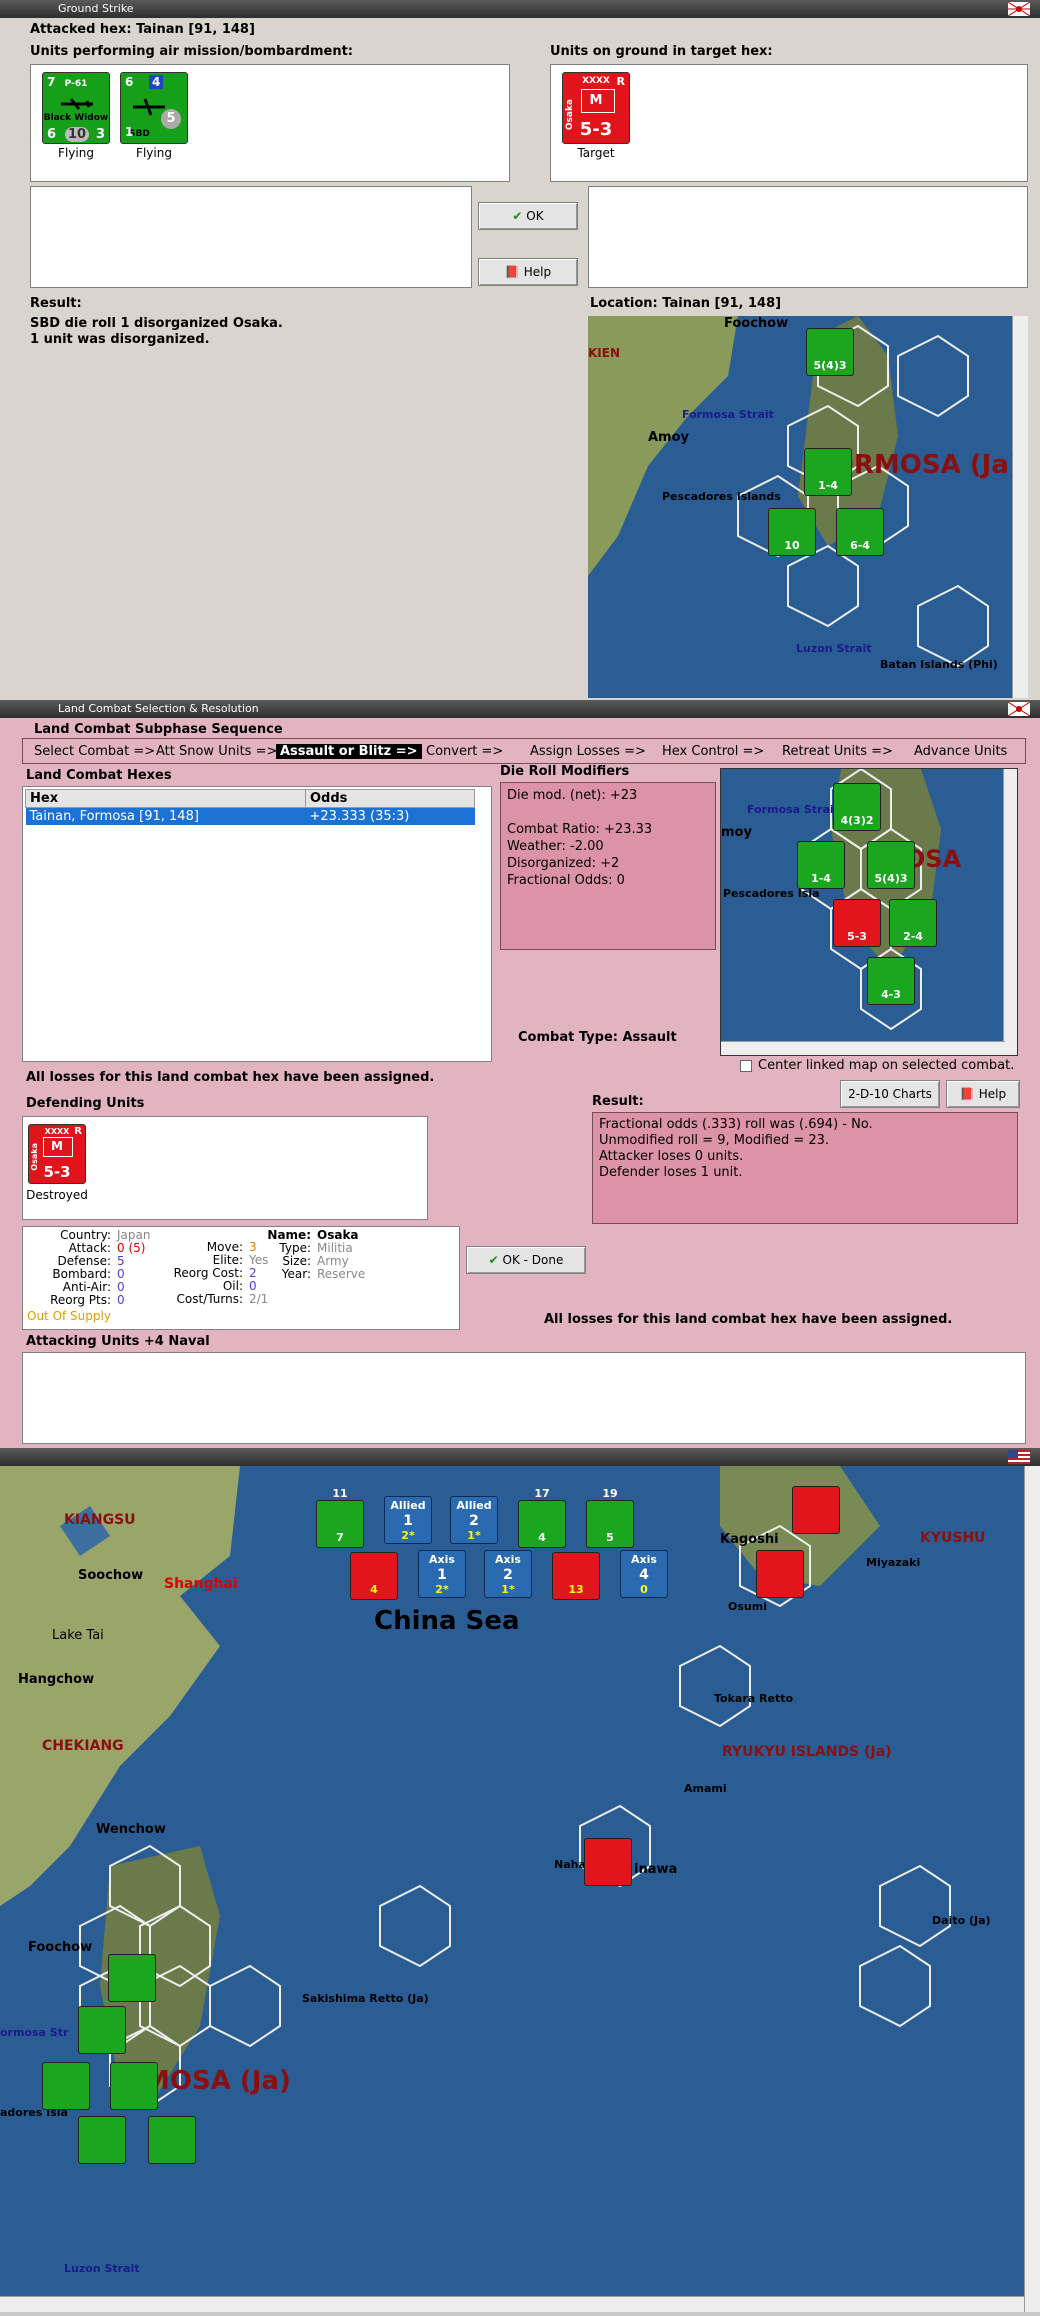 The width and height of the screenshot is (1040, 2316). I want to click on token-value: 4, so click(542, 1537).